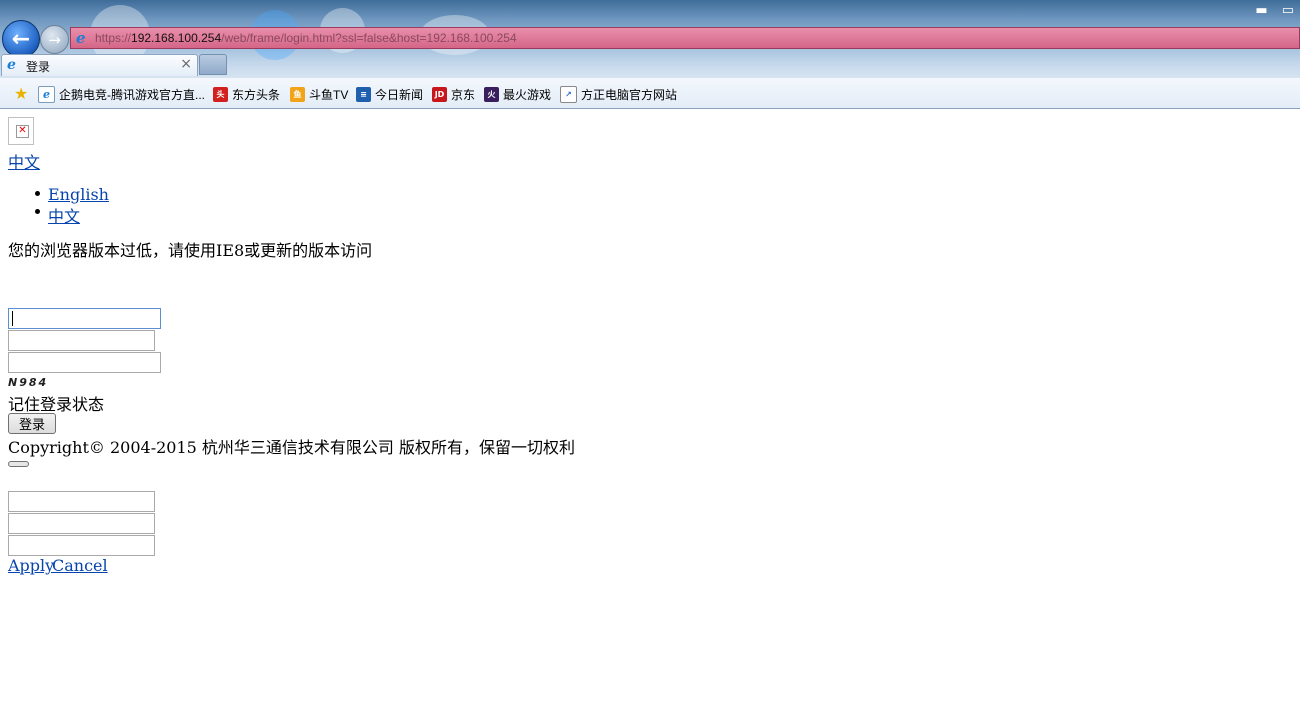 This screenshot has height=724, width=1300. What do you see at coordinates (21, 131) in the screenshot?
I see `broken-image-icon: ✕` at bounding box center [21, 131].